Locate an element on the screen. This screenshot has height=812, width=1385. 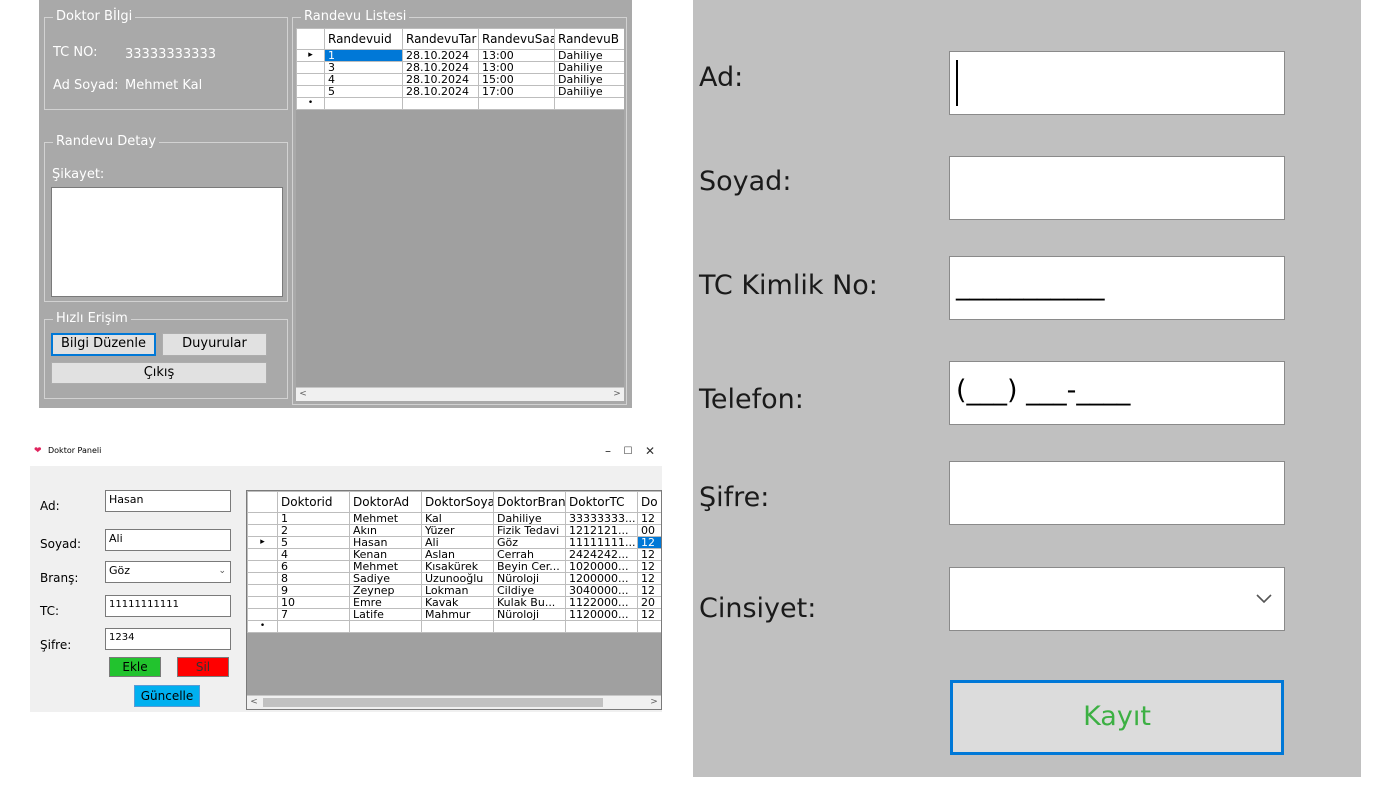
table-cell: 8 is located at coordinates (313, 578).